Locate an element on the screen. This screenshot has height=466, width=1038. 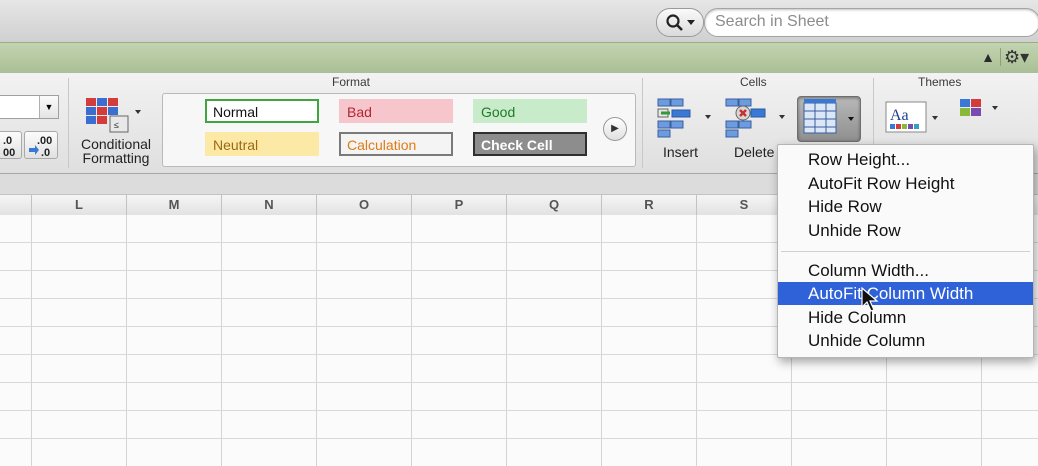
increase-decimal-button: .0 00 is located at coordinates (11, 145).